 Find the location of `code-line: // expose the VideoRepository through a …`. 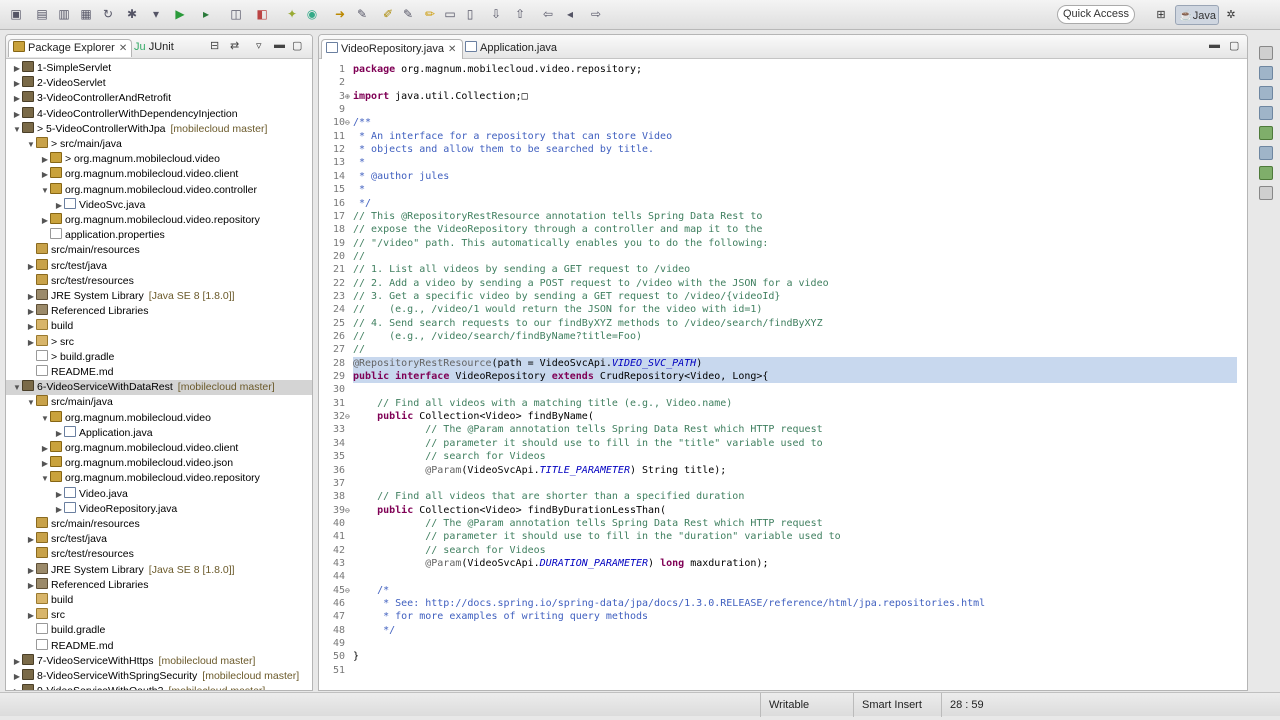

code-line: // expose the VideoRepository through a … is located at coordinates (557, 229).